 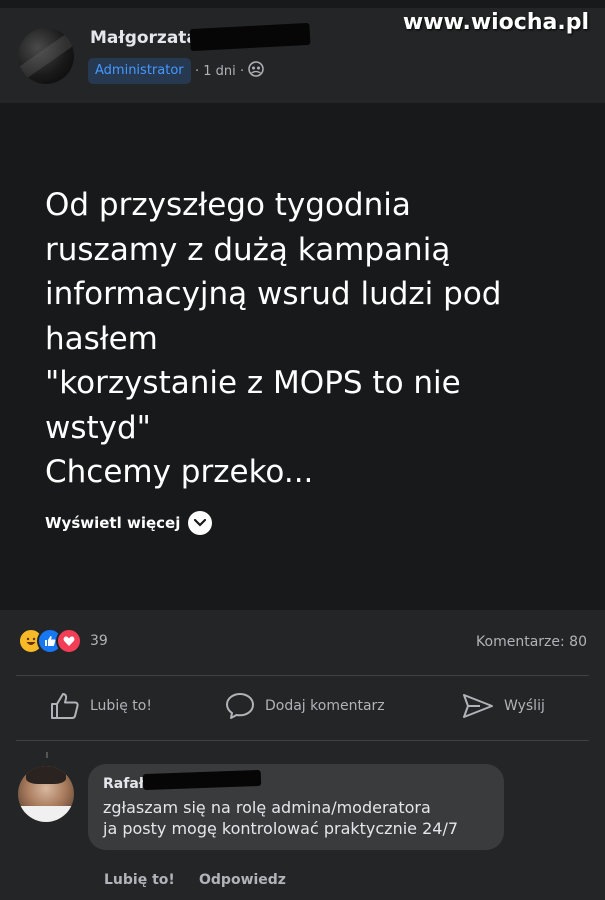 I want to click on see-more-button: Wyświetl więcej, so click(x=129, y=523).